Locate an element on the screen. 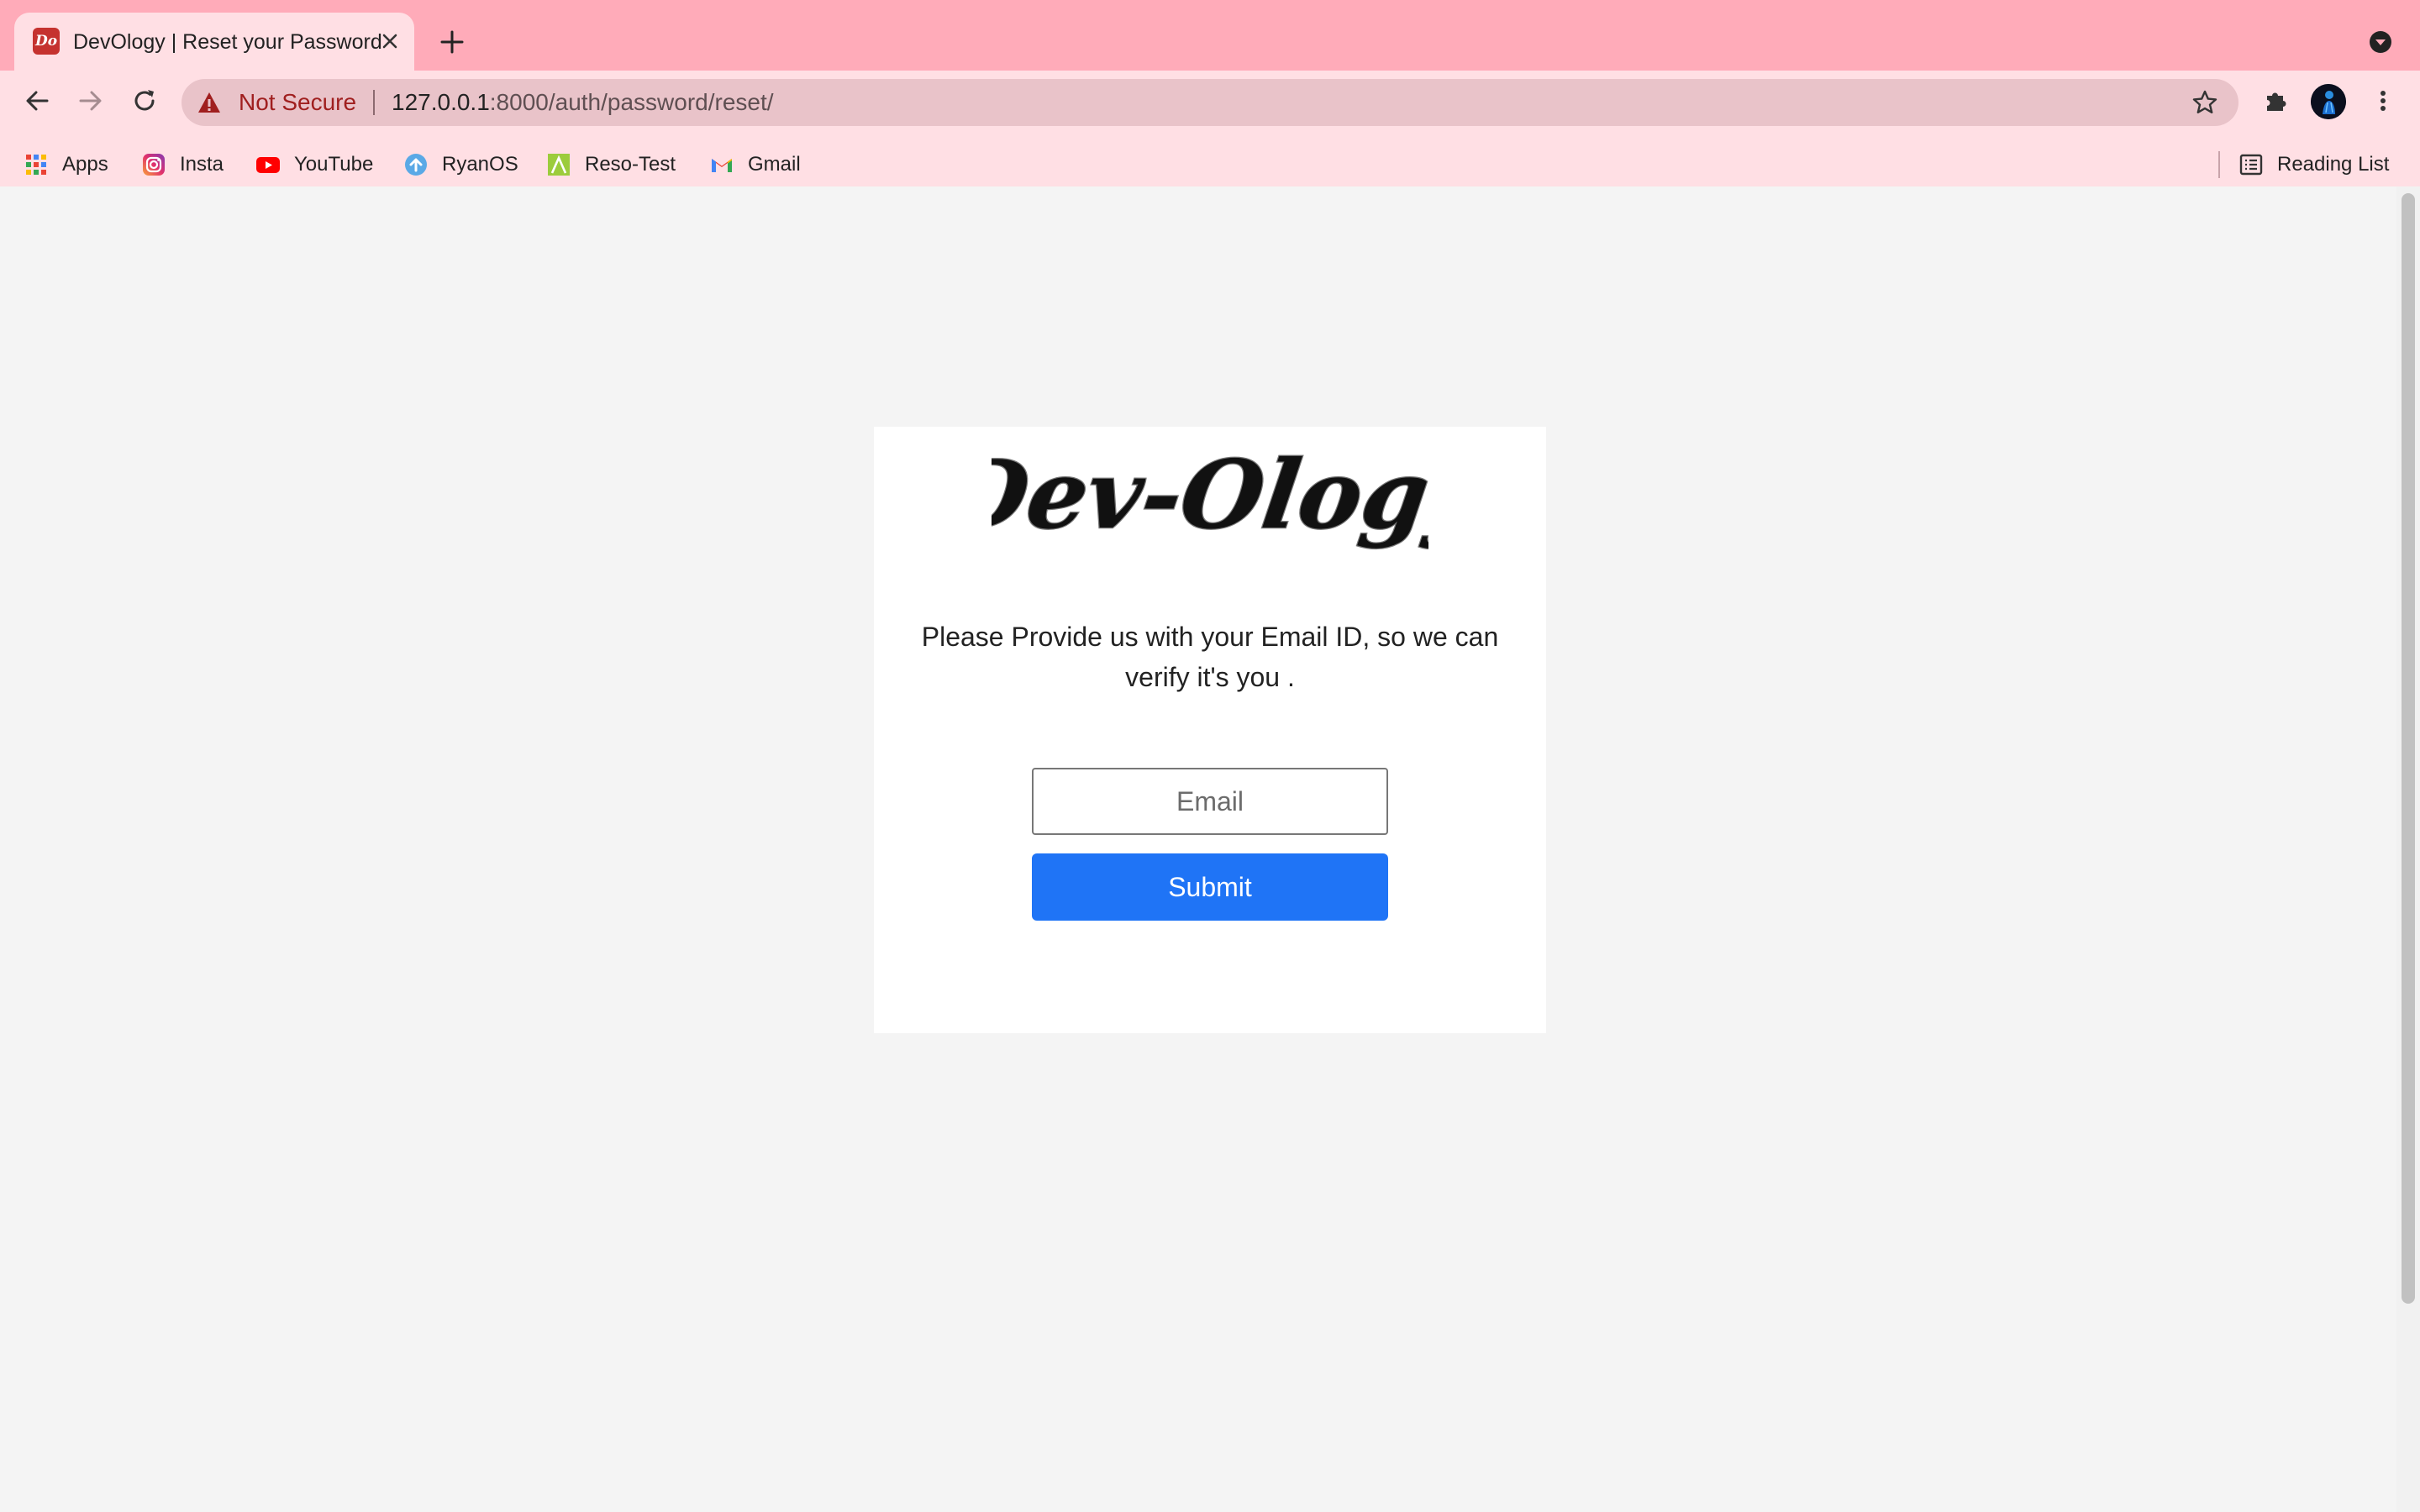 This screenshot has width=2420, height=1512. bookmarks-divider is located at coordinates (2219, 164).